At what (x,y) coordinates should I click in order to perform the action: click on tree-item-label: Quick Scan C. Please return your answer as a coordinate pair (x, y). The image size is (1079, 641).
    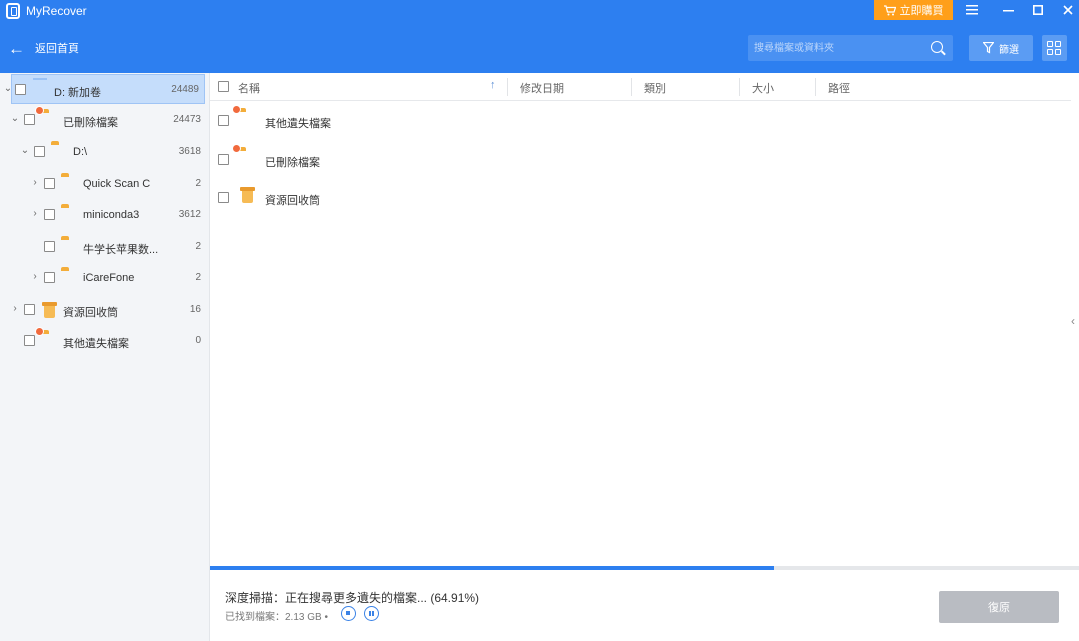
    Looking at the image, I should click on (117, 184).